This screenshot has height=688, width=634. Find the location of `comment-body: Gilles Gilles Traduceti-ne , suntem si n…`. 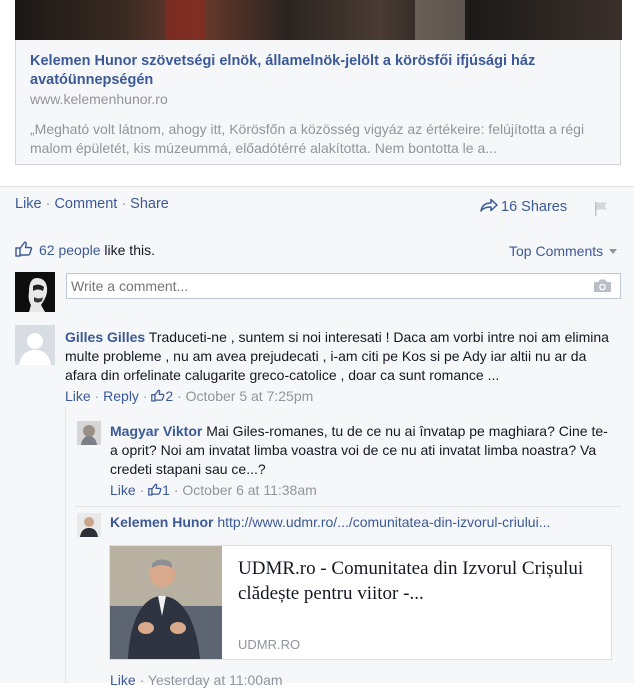

comment-body: Gilles Gilles Traduceti-ne , suntem si n… is located at coordinates (342, 356).